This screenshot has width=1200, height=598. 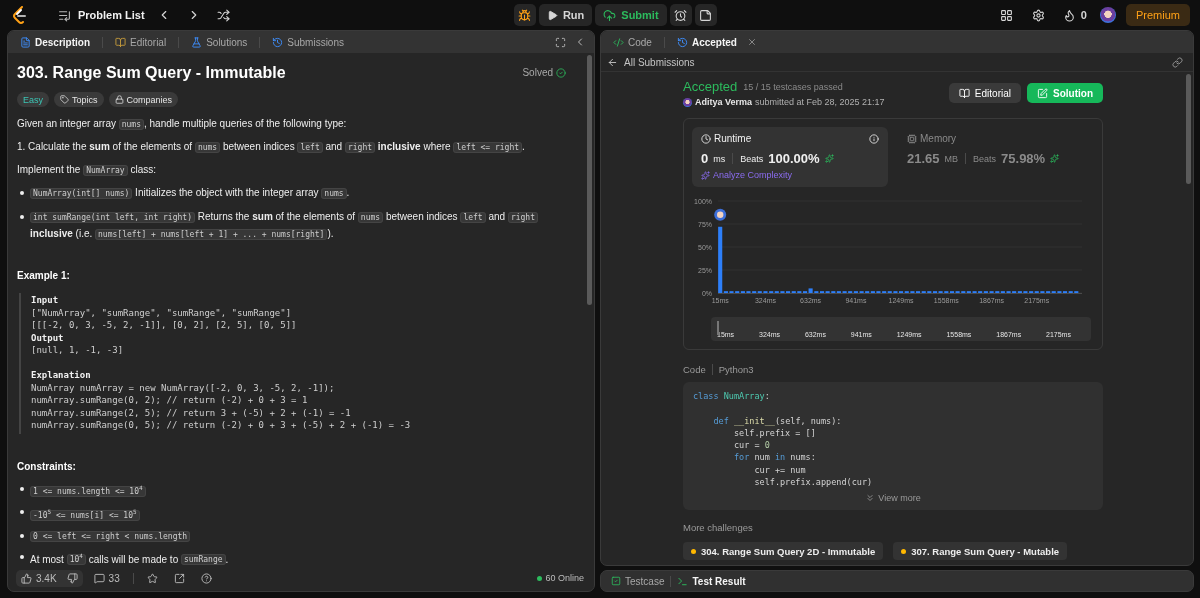 I want to click on code-label: Code, so click(x=694, y=369).